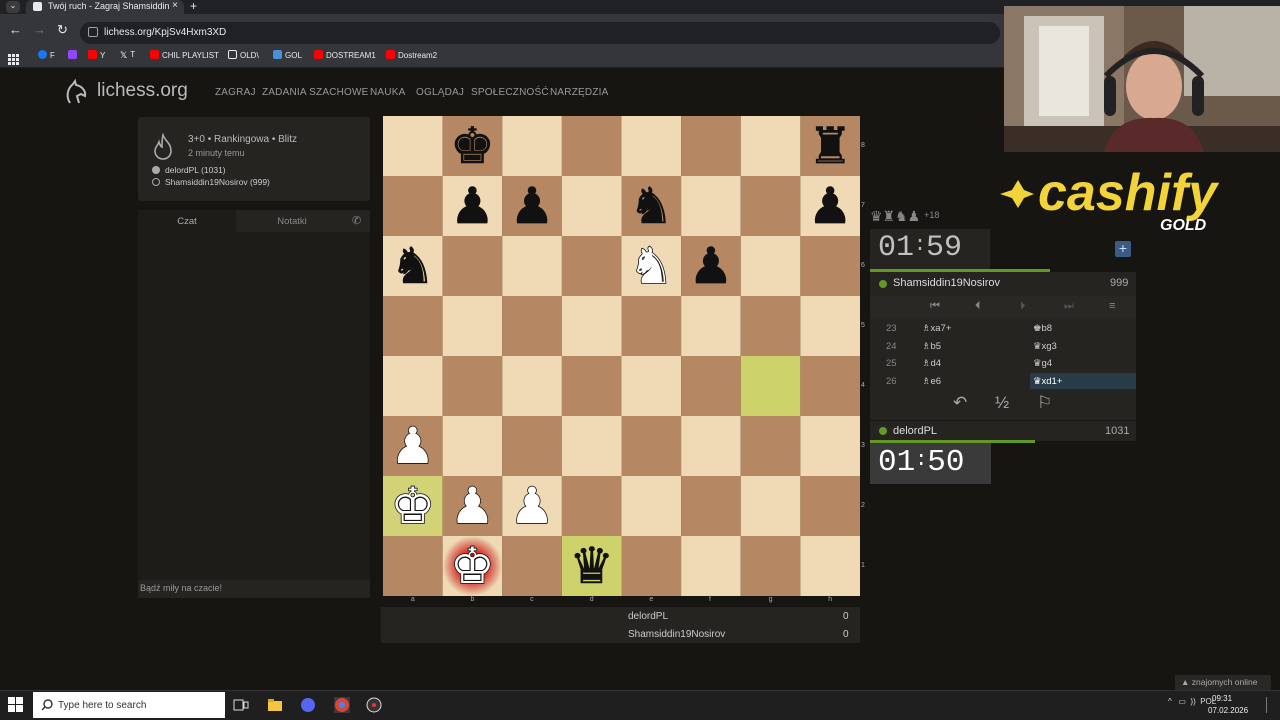 This screenshot has height=720, width=1280. I want to click on square-a5, so click(413, 326).